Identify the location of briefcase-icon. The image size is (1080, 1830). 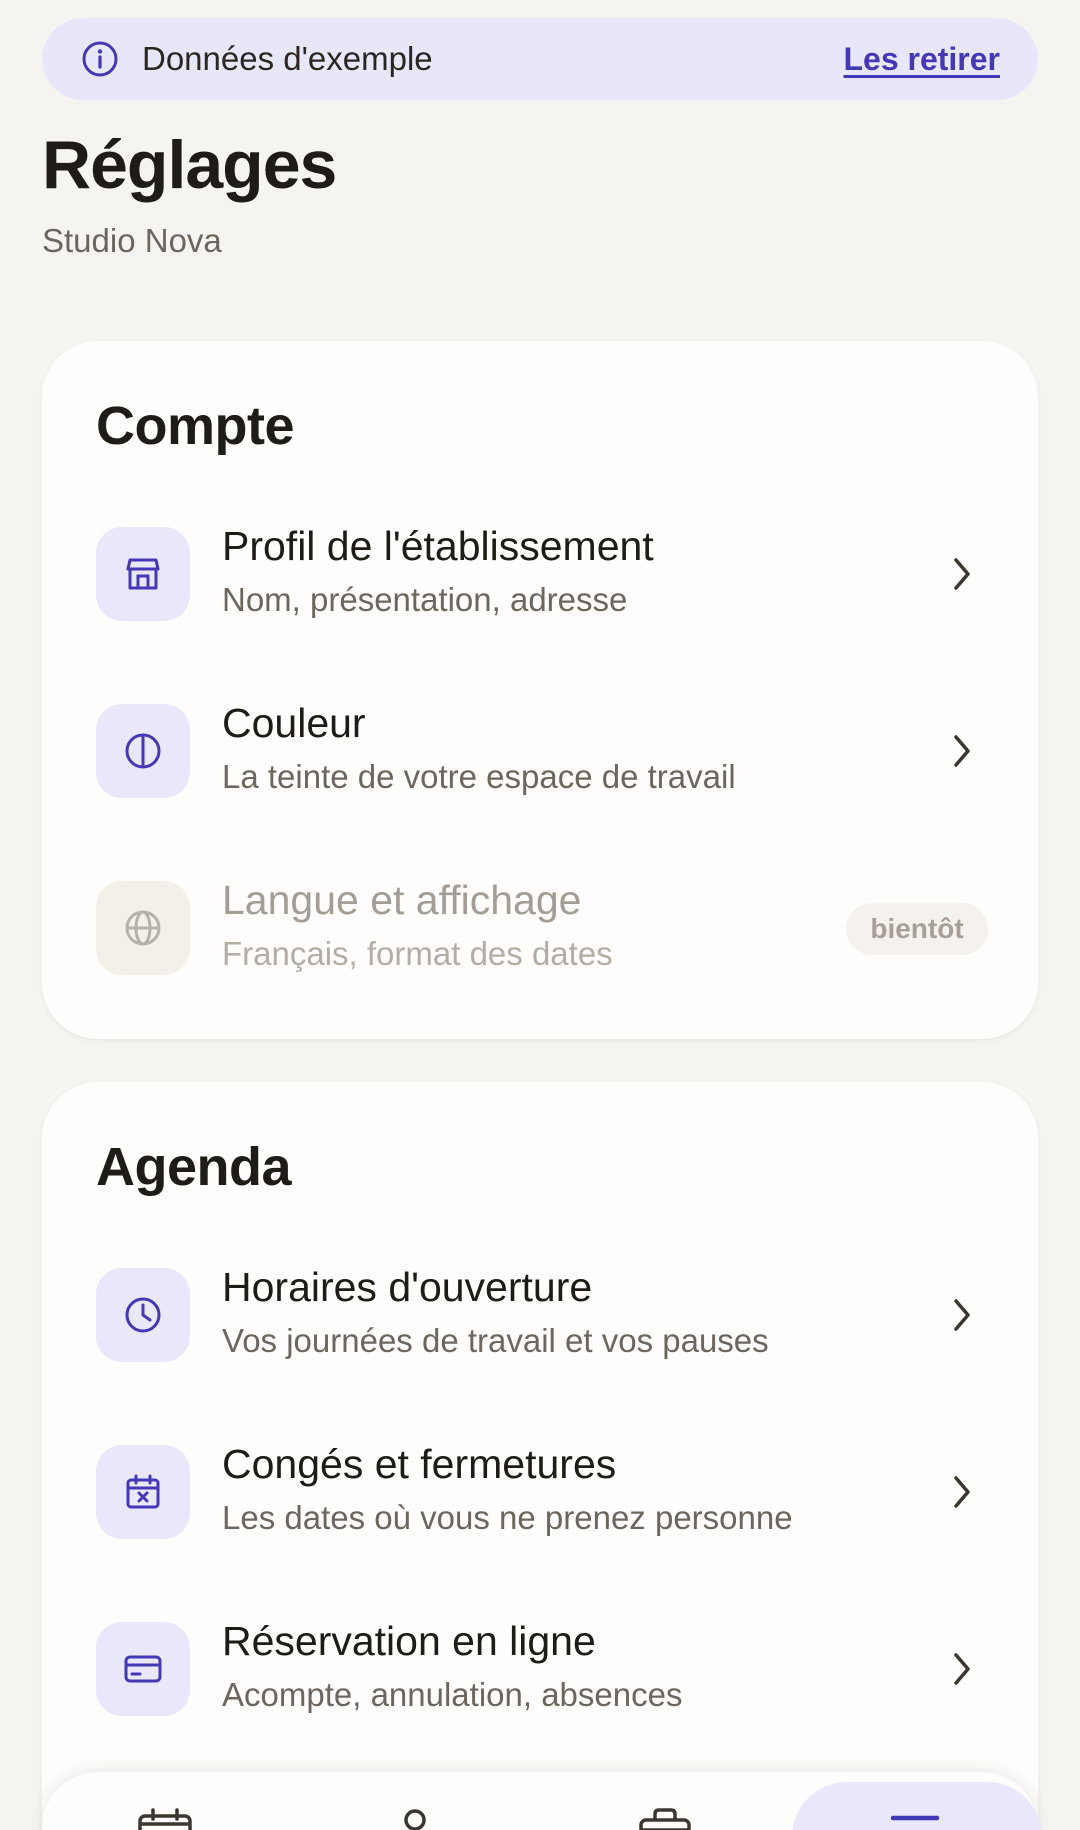
(665, 1819).